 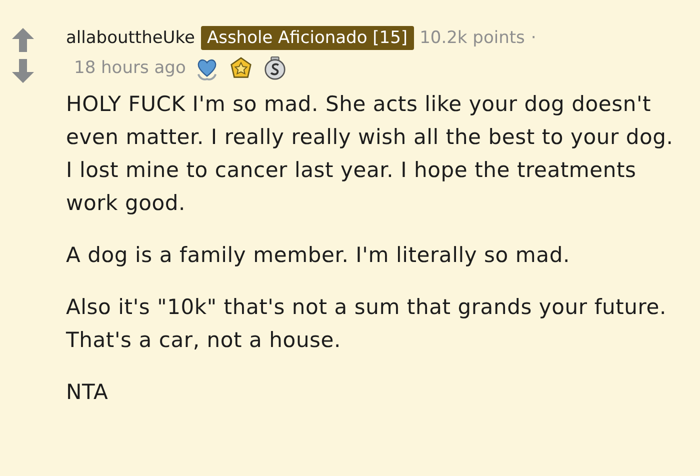 What do you see at coordinates (307, 38) in the screenshot?
I see `user-flair: Asshole Aficionado [15]` at bounding box center [307, 38].